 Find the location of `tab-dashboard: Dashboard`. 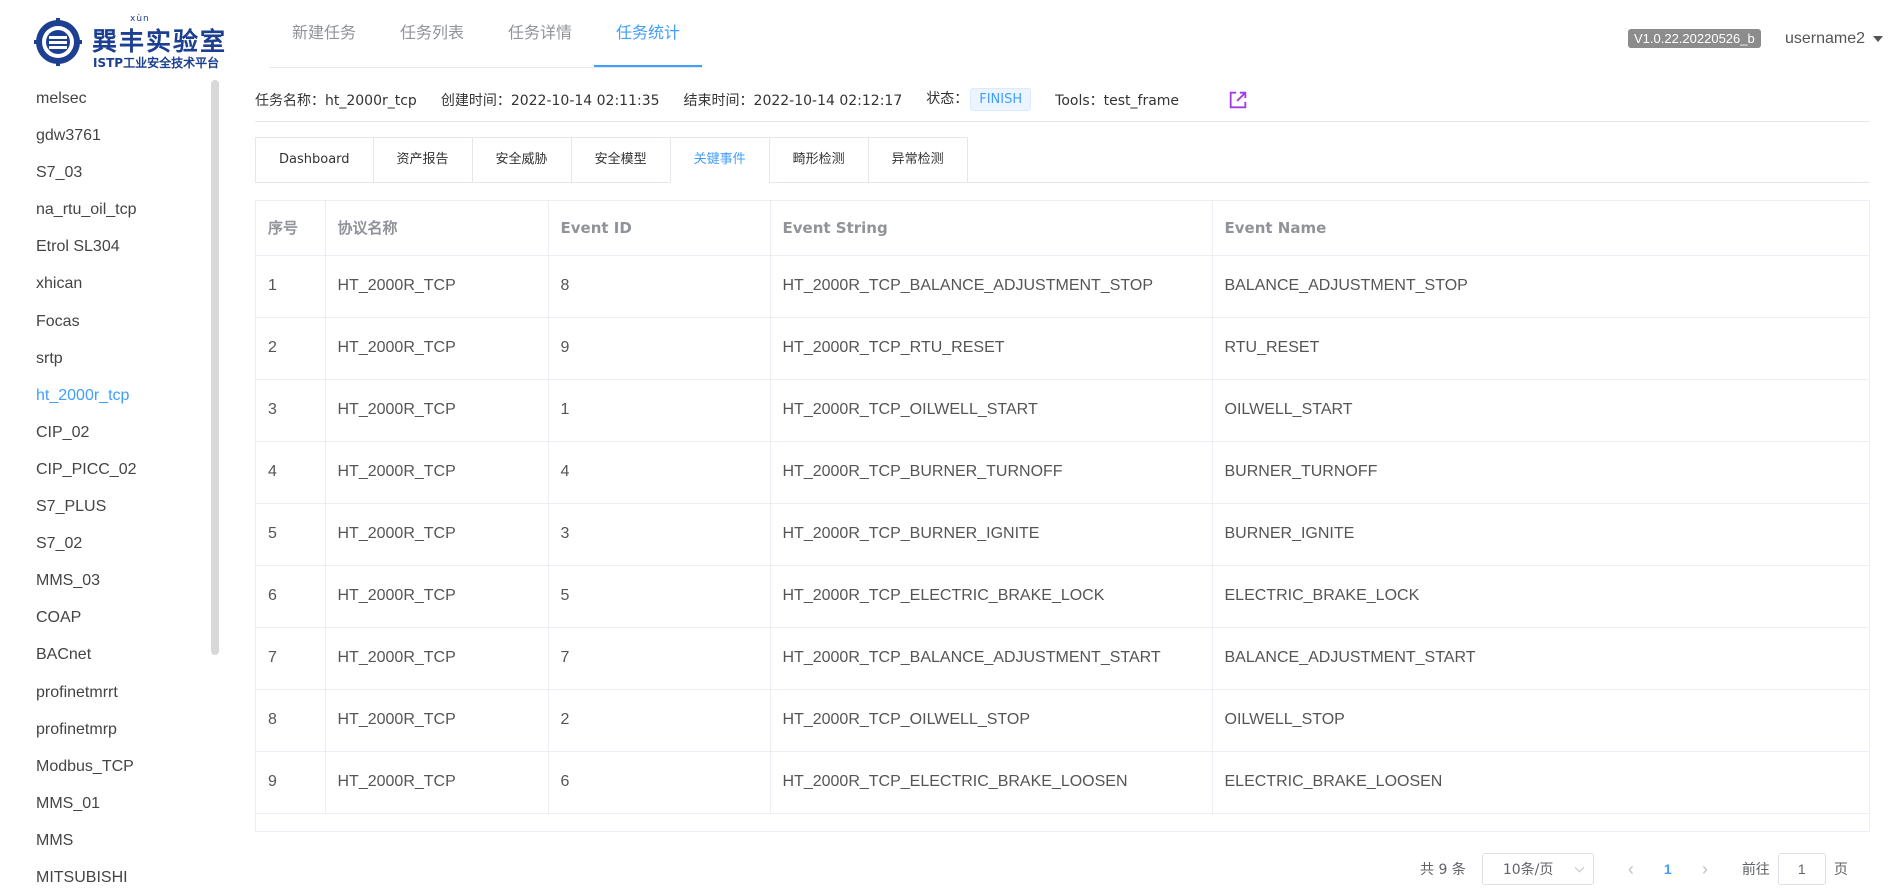

tab-dashboard: Dashboard is located at coordinates (314, 160).